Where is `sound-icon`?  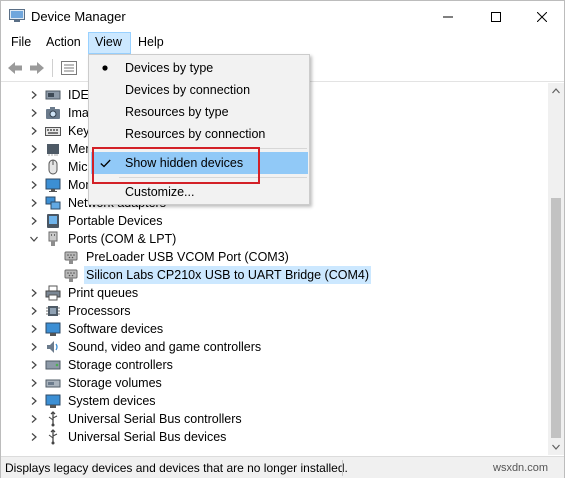
sound-icon is located at coordinates (53, 347).